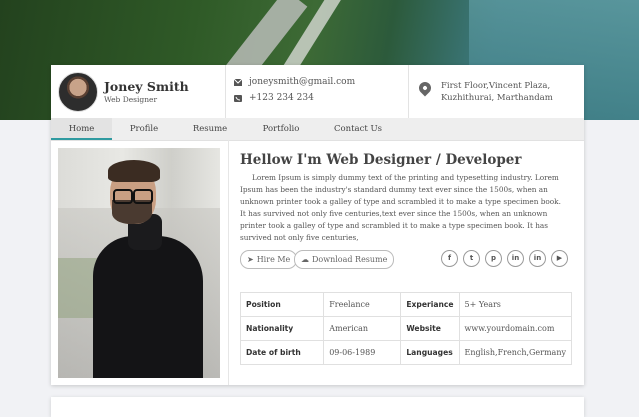 This screenshot has width=639, height=417. What do you see at coordinates (515, 352) in the screenshot?
I see `table-value: English,French,Germany` at bounding box center [515, 352].